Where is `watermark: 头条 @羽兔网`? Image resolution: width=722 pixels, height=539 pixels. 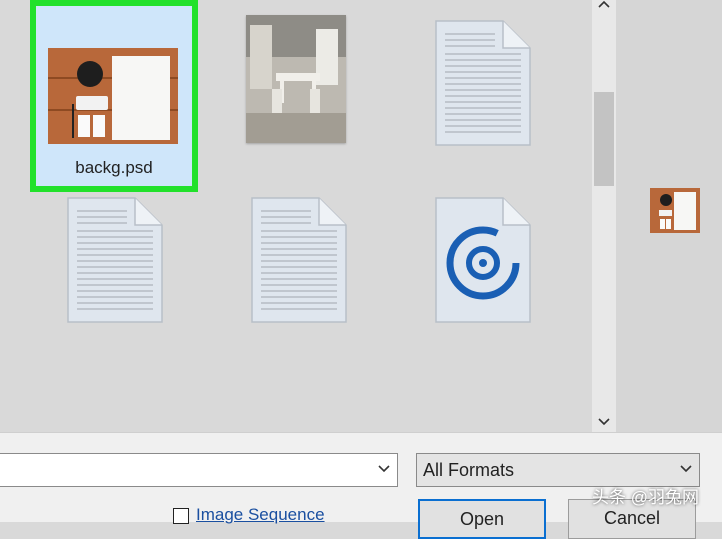 watermark: 头条 @羽兔网 is located at coordinates (645, 497).